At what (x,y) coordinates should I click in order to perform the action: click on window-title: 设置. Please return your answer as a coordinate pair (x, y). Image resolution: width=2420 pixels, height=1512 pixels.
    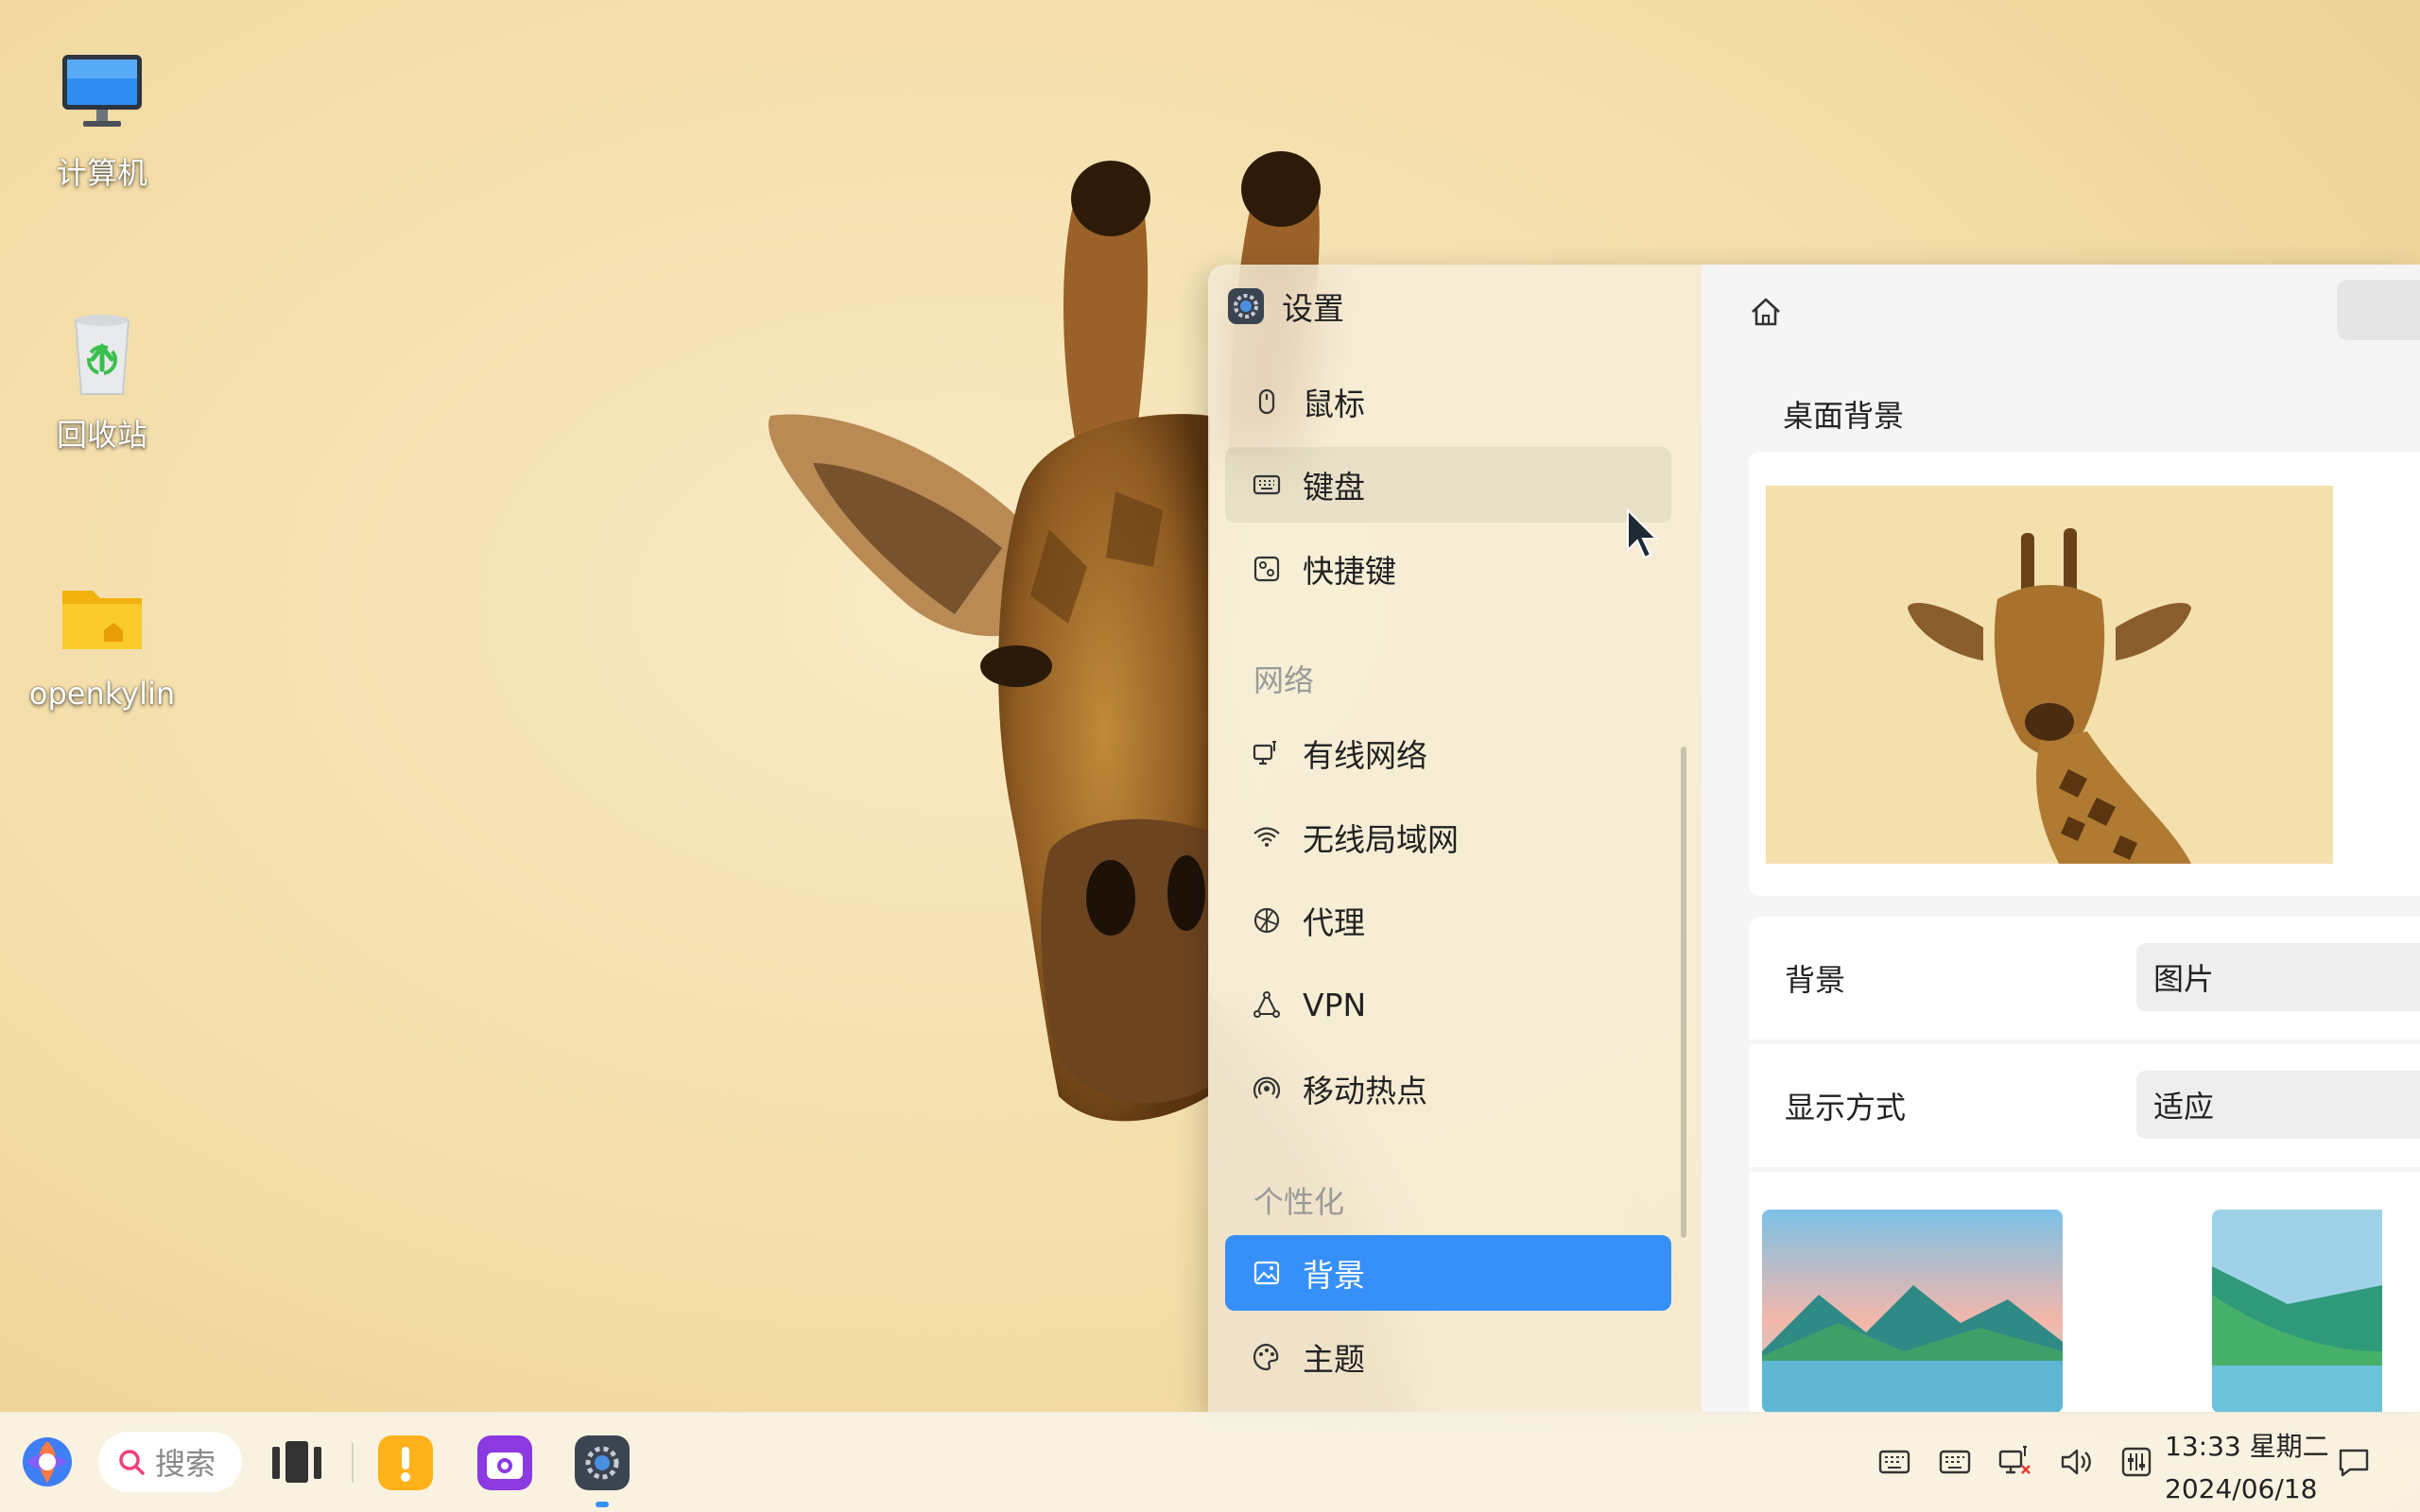
    Looking at the image, I should click on (1285, 306).